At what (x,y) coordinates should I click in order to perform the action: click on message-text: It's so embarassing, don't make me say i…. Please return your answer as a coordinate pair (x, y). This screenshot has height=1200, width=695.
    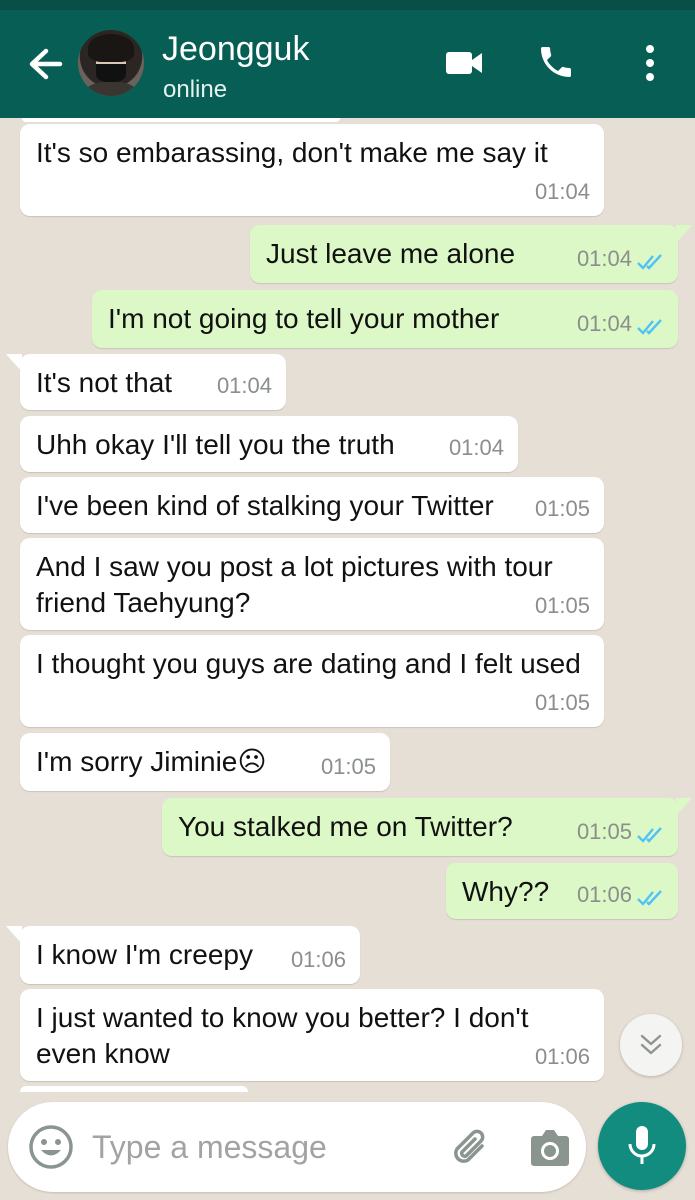
    Looking at the image, I should click on (292, 152).